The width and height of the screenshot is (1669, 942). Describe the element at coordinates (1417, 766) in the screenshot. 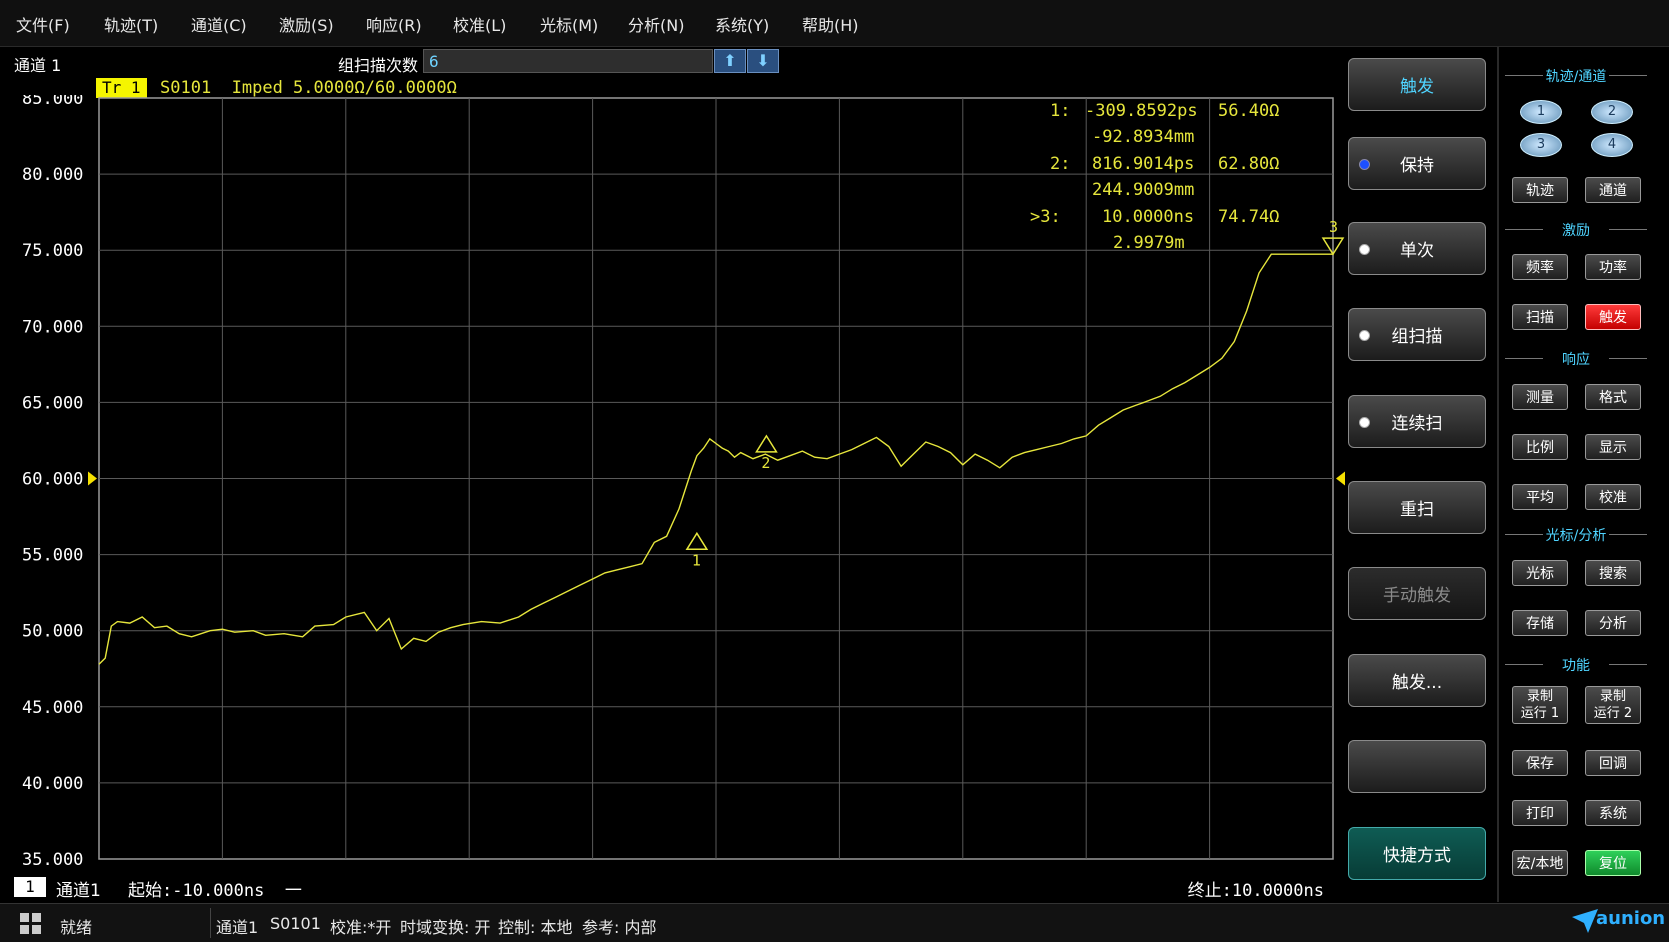

I see `softkey-empty` at that location.